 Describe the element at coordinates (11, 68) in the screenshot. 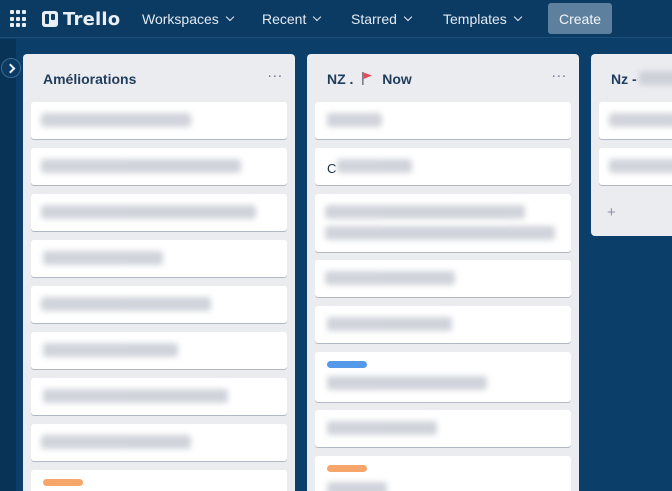

I see `expand-sidebar-icon` at that location.